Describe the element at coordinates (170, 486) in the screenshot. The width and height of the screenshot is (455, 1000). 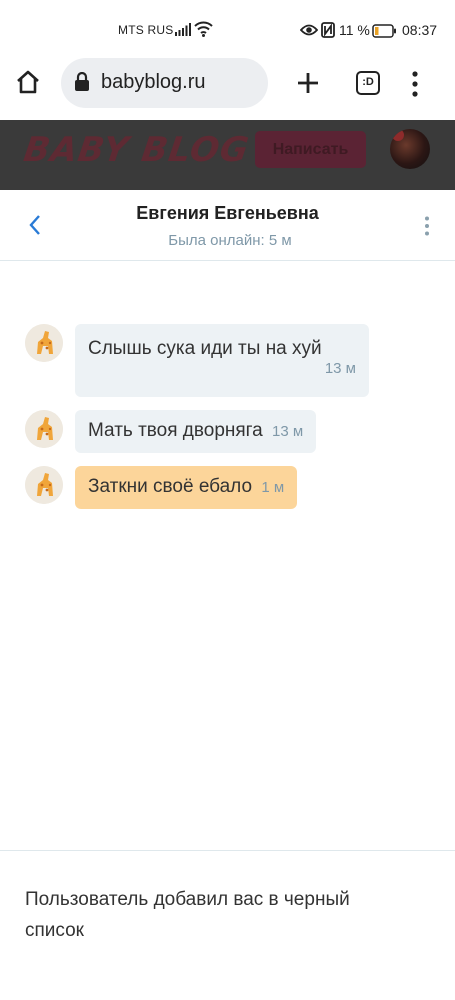
I see `message-text: Заткни своё ебало` at that location.